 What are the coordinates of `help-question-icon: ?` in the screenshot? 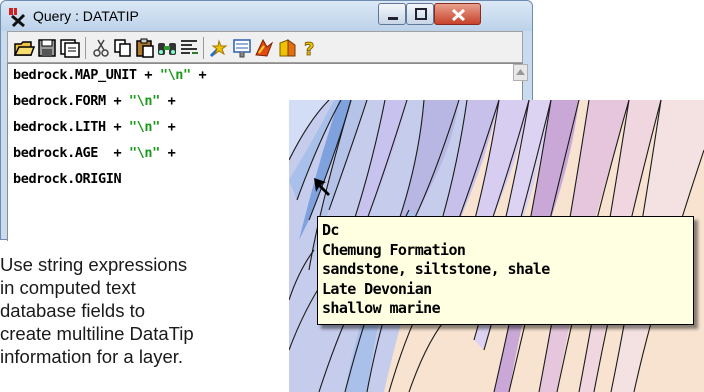 It's located at (310, 48).